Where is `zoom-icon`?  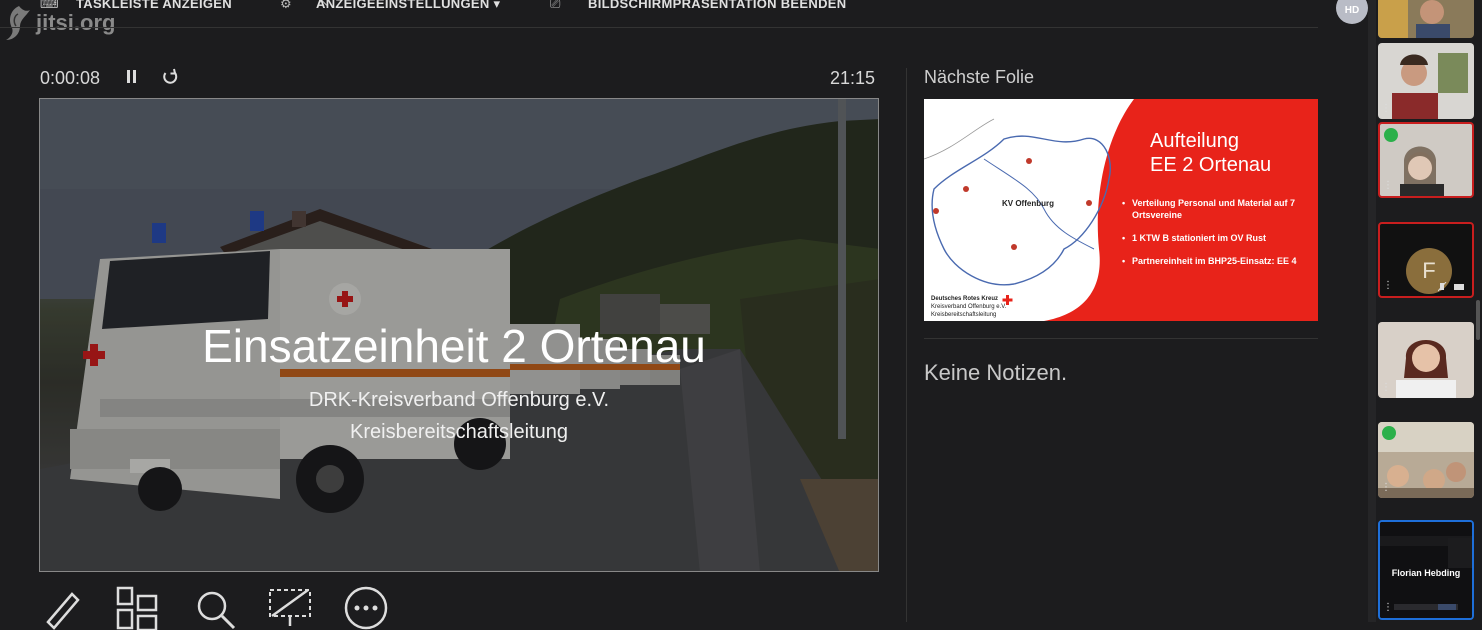
zoom-icon is located at coordinates (214, 608).